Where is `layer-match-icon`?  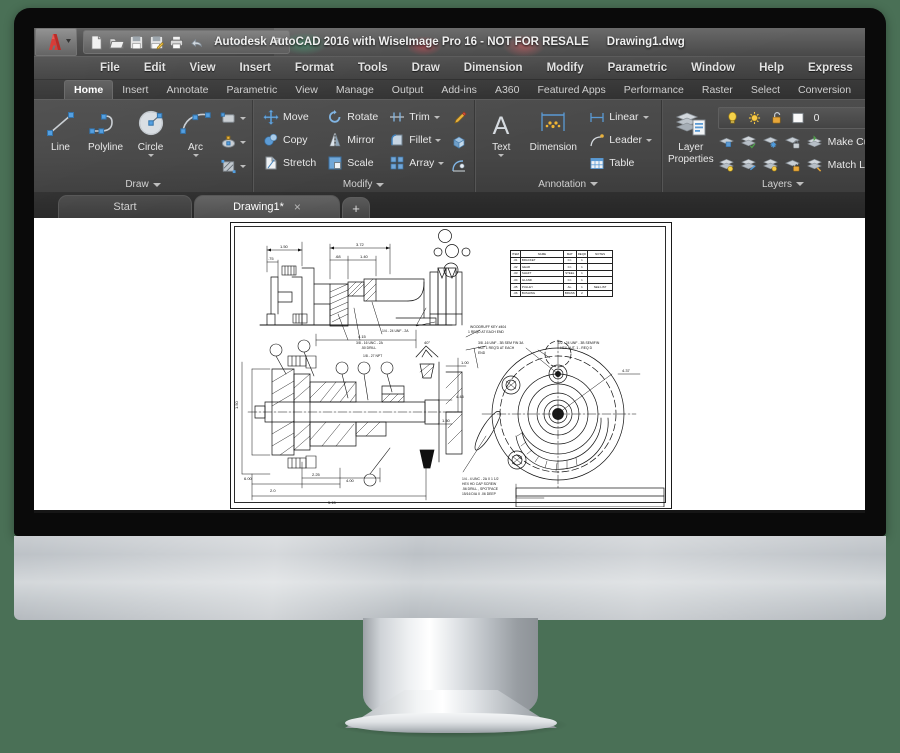 layer-match-icon is located at coordinates (814, 164).